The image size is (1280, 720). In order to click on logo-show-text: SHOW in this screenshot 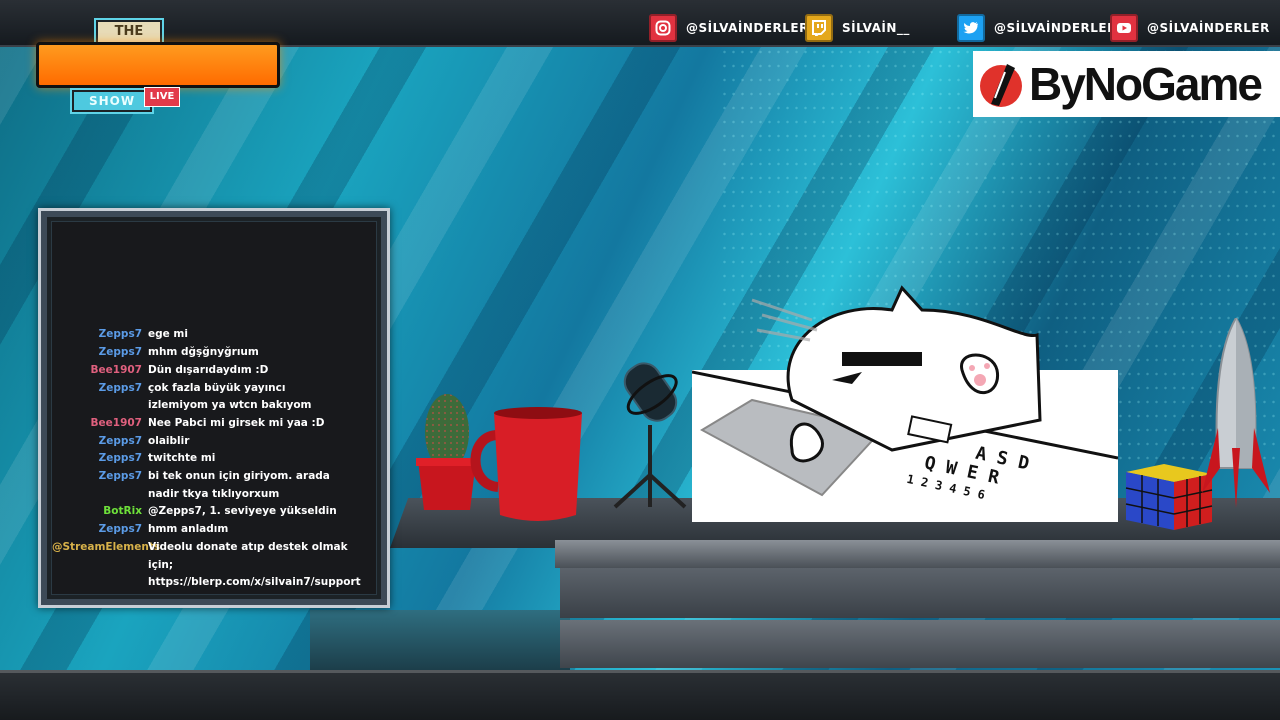, I will do `click(112, 101)`.